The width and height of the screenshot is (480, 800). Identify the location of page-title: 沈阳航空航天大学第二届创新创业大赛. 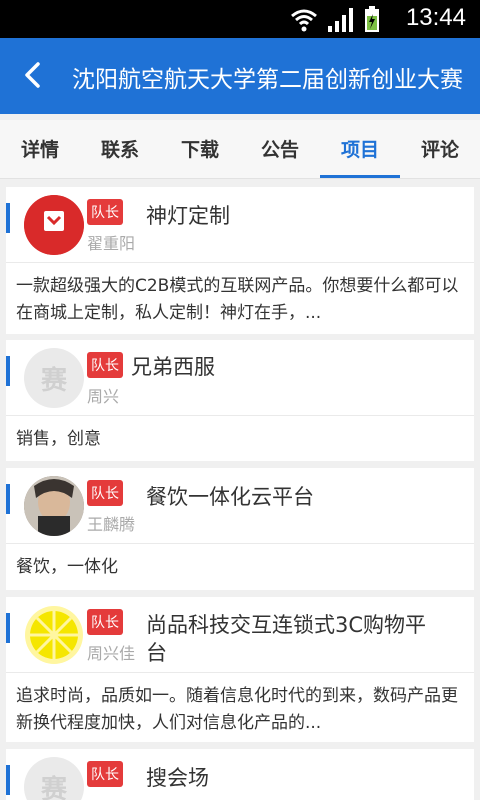
(267, 80).